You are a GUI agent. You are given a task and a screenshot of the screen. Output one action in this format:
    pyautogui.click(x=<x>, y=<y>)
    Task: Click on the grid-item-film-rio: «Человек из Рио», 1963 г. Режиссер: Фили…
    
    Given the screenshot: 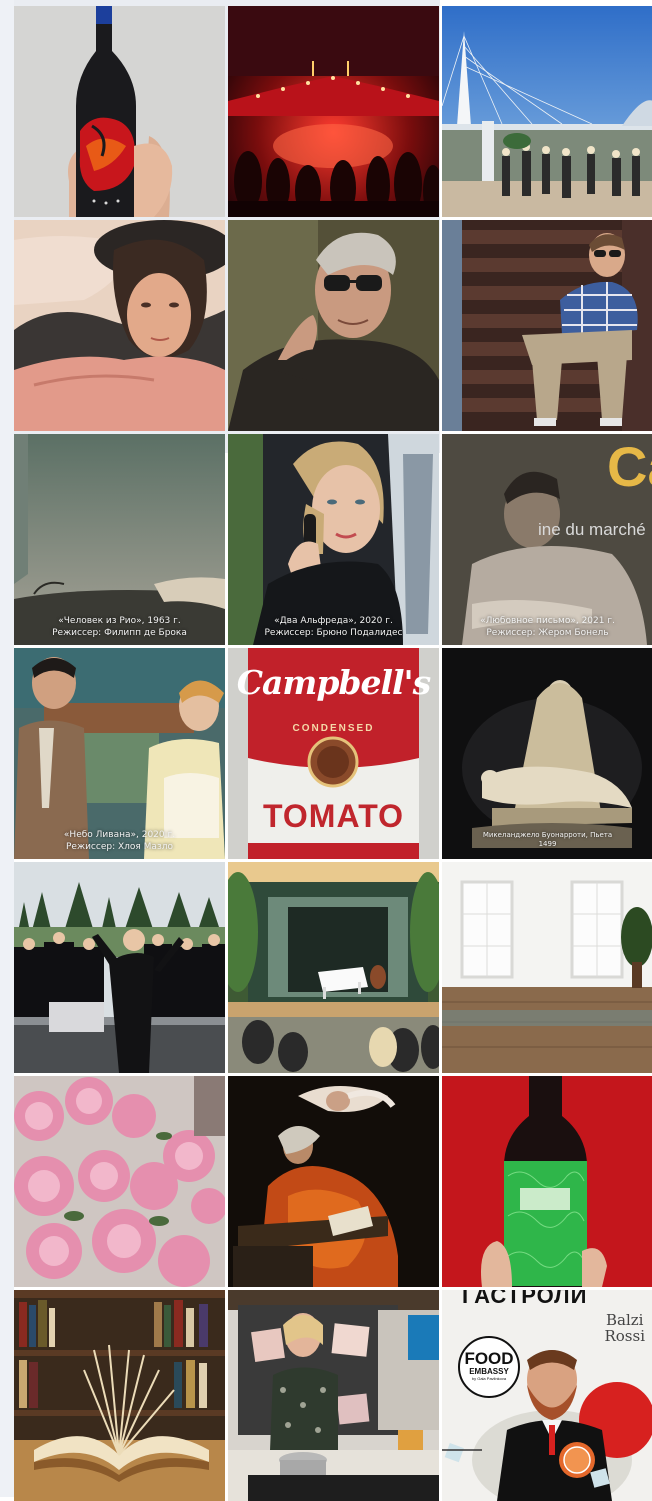 What is the action you would take?
    pyautogui.click(x=119, y=539)
    